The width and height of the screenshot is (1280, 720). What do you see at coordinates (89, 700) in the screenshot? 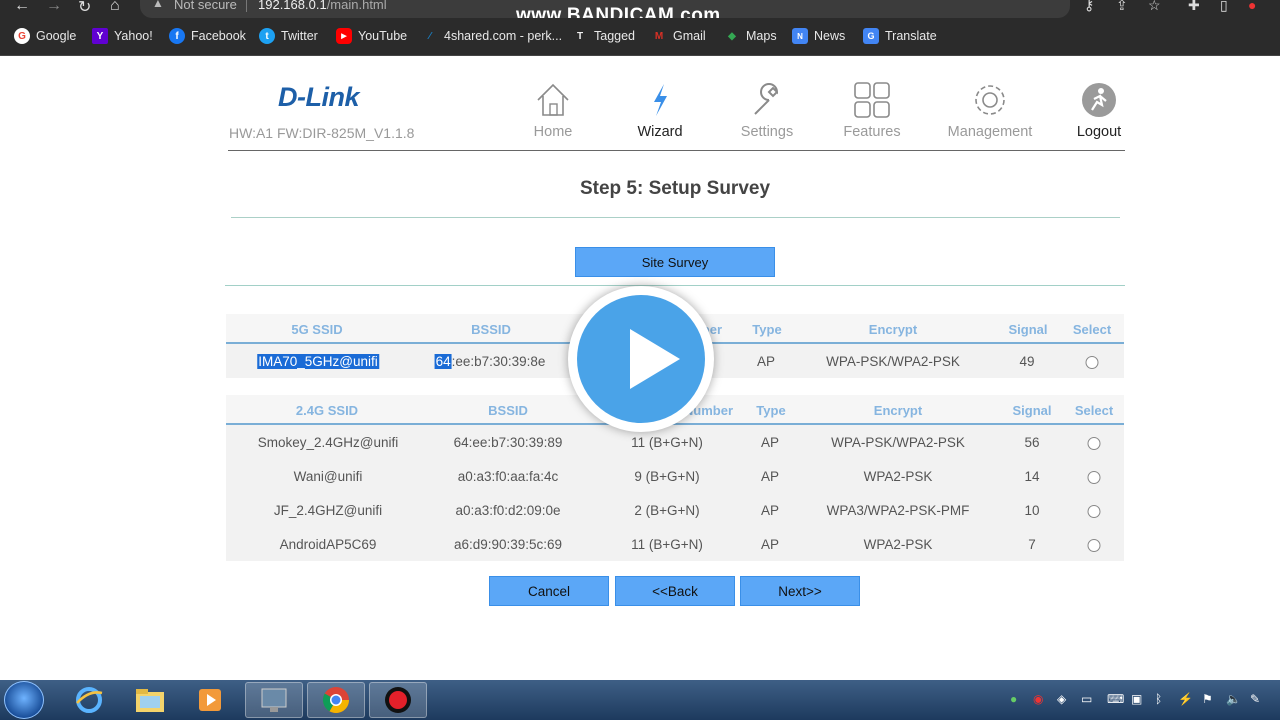
I see `ie-taskbar-icon` at bounding box center [89, 700].